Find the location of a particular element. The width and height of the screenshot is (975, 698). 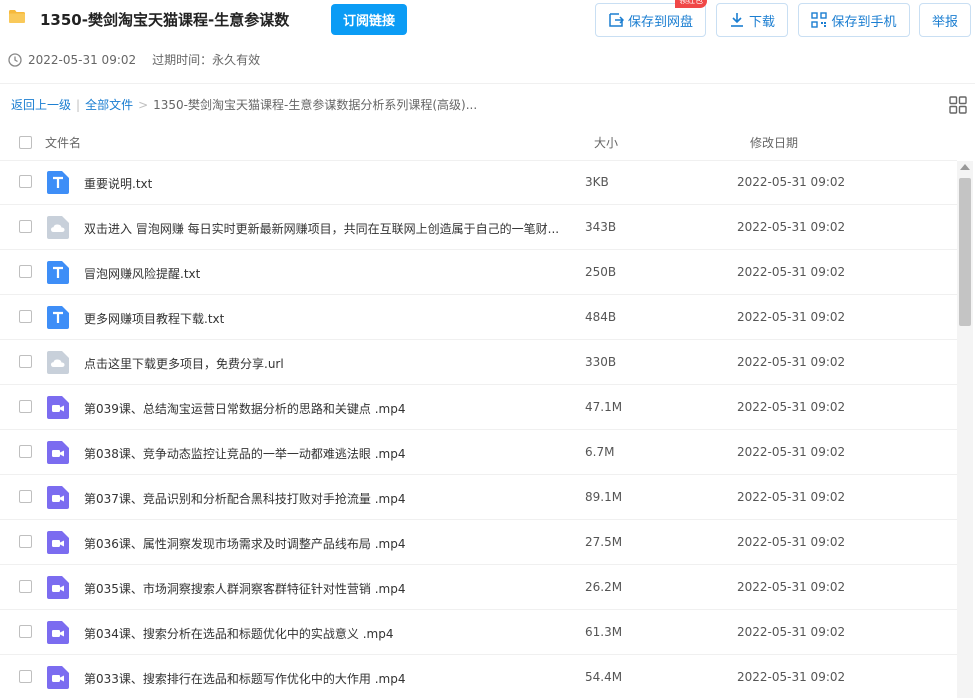

column-header-size: 大小 is located at coordinates (606, 142).